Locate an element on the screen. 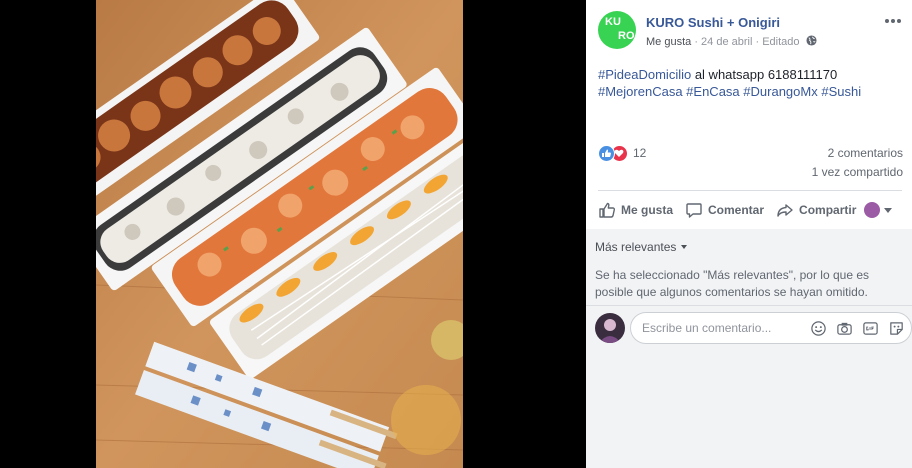  post-actions: Me gusta Comentar Compartir is located at coordinates (749, 210).